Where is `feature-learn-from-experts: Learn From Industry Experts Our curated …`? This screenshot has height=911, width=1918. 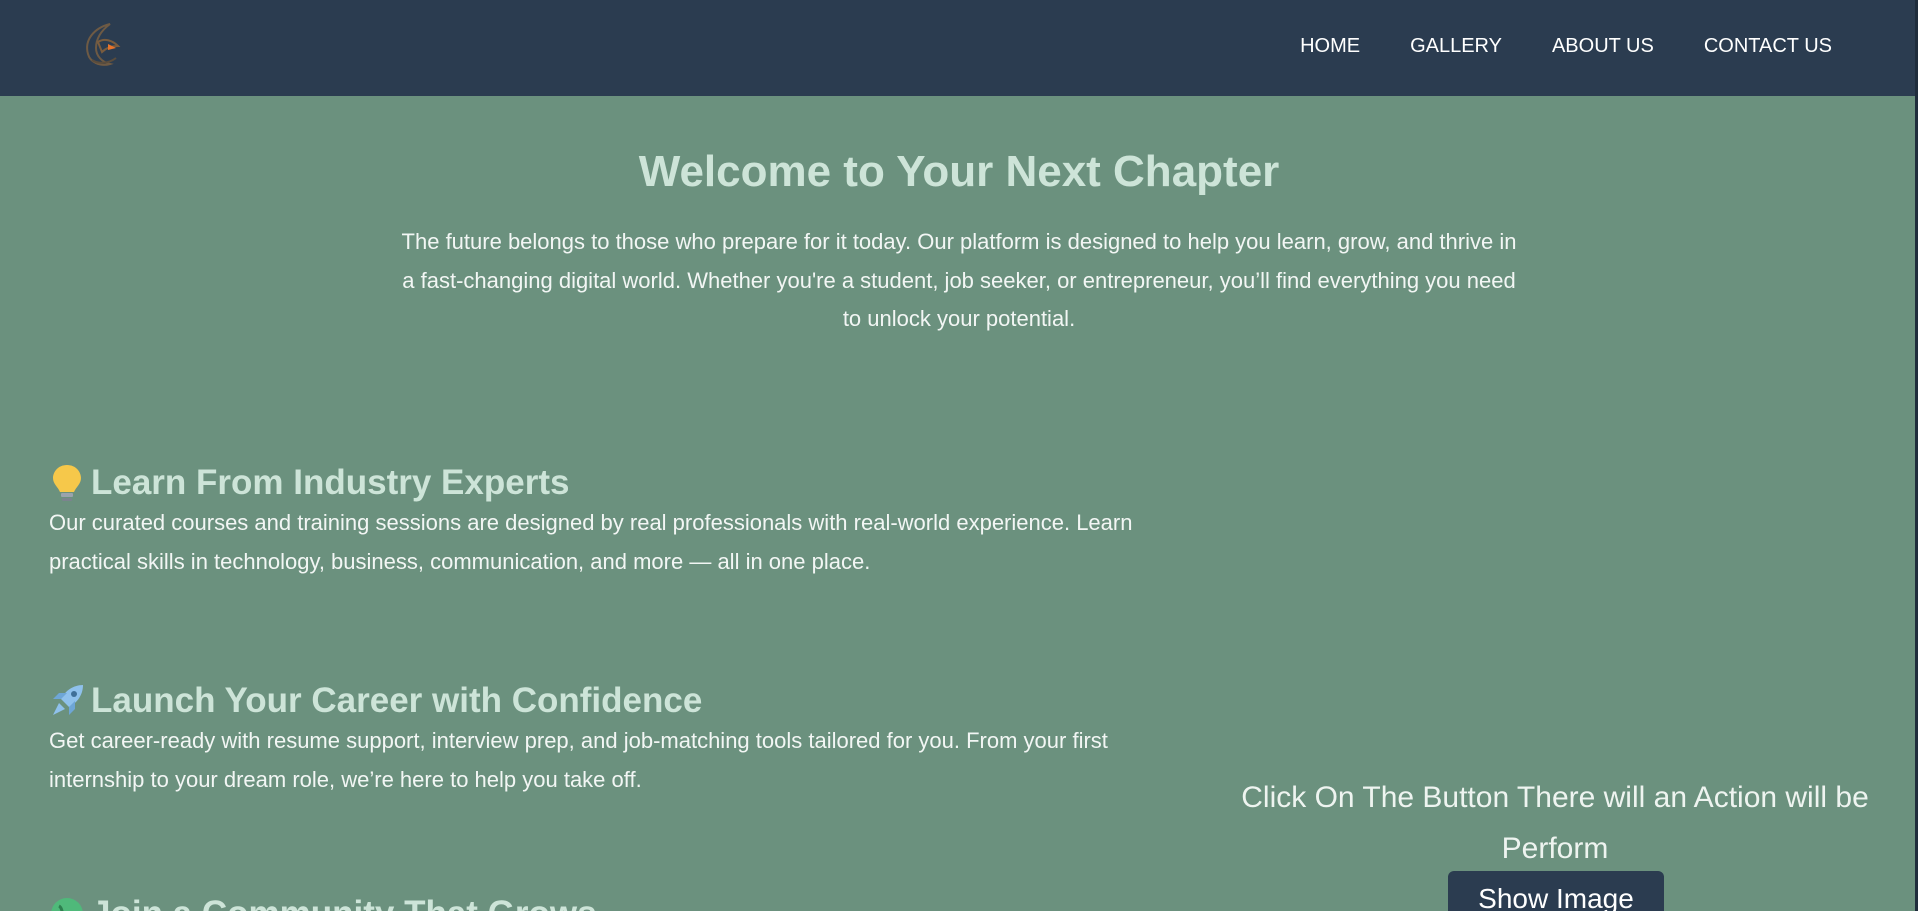 feature-learn-from-experts: Learn From Industry Experts Our curated … is located at coordinates (609, 521).